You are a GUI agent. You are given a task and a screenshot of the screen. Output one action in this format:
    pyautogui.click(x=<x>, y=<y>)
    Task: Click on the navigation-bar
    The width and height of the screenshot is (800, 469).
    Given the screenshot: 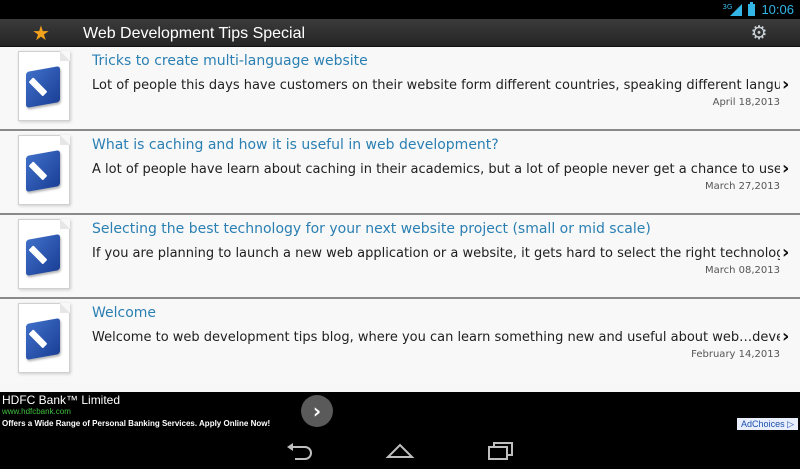 What is the action you would take?
    pyautogui.click(x=400, y=450)
    